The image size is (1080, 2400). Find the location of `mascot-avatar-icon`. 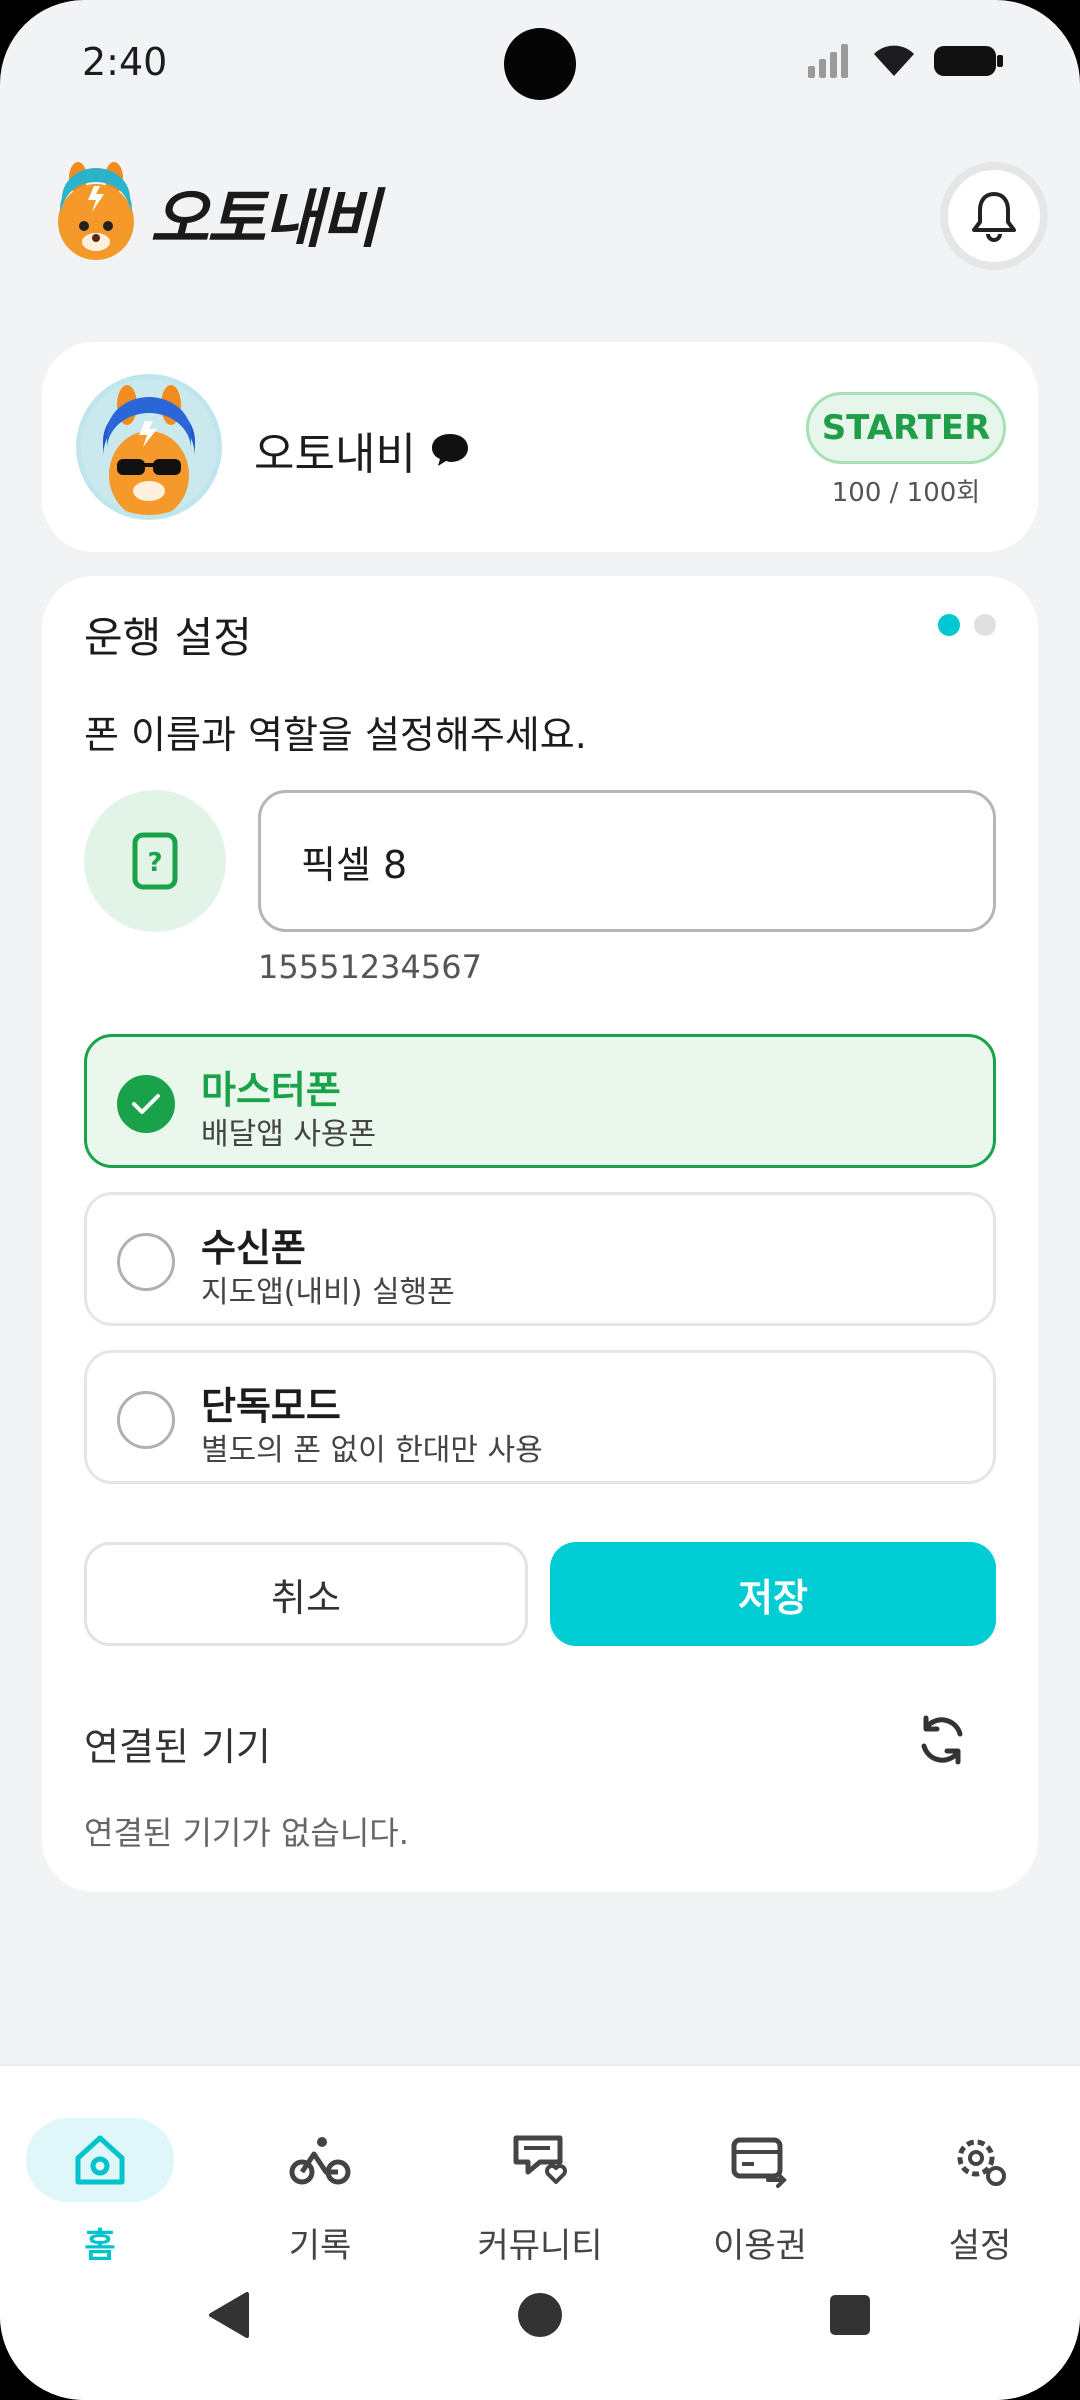

mascot-avatar-icon is located at coordinates (149, 447).